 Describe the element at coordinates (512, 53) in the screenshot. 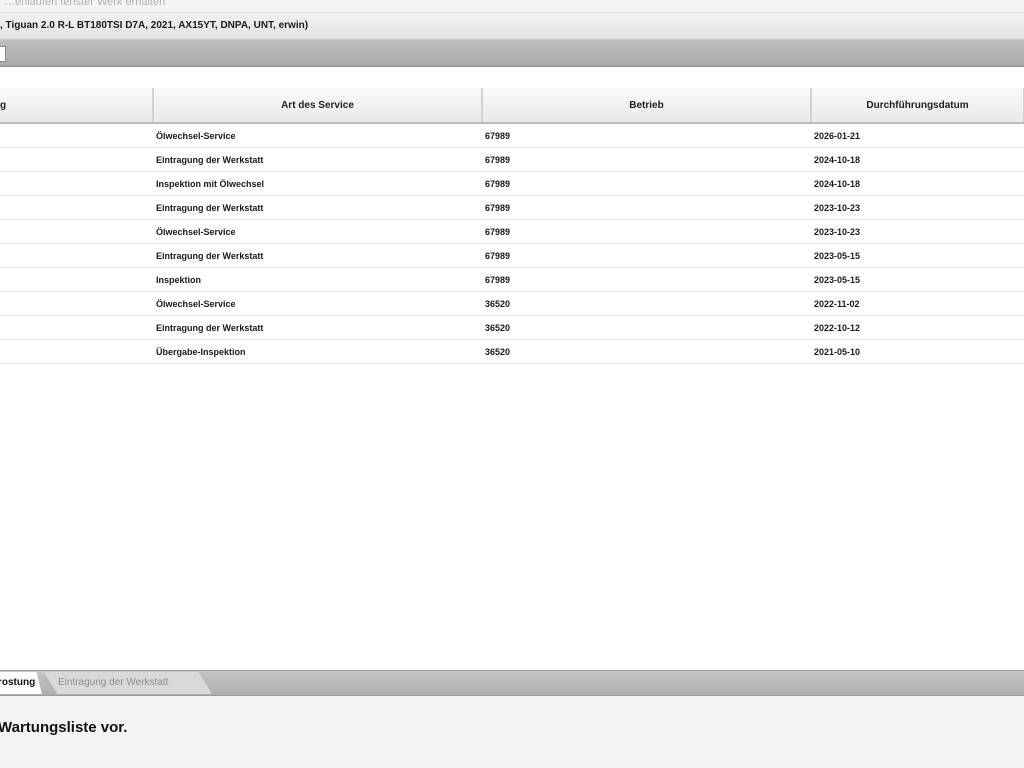

I see `toolbar-strip` at that location.